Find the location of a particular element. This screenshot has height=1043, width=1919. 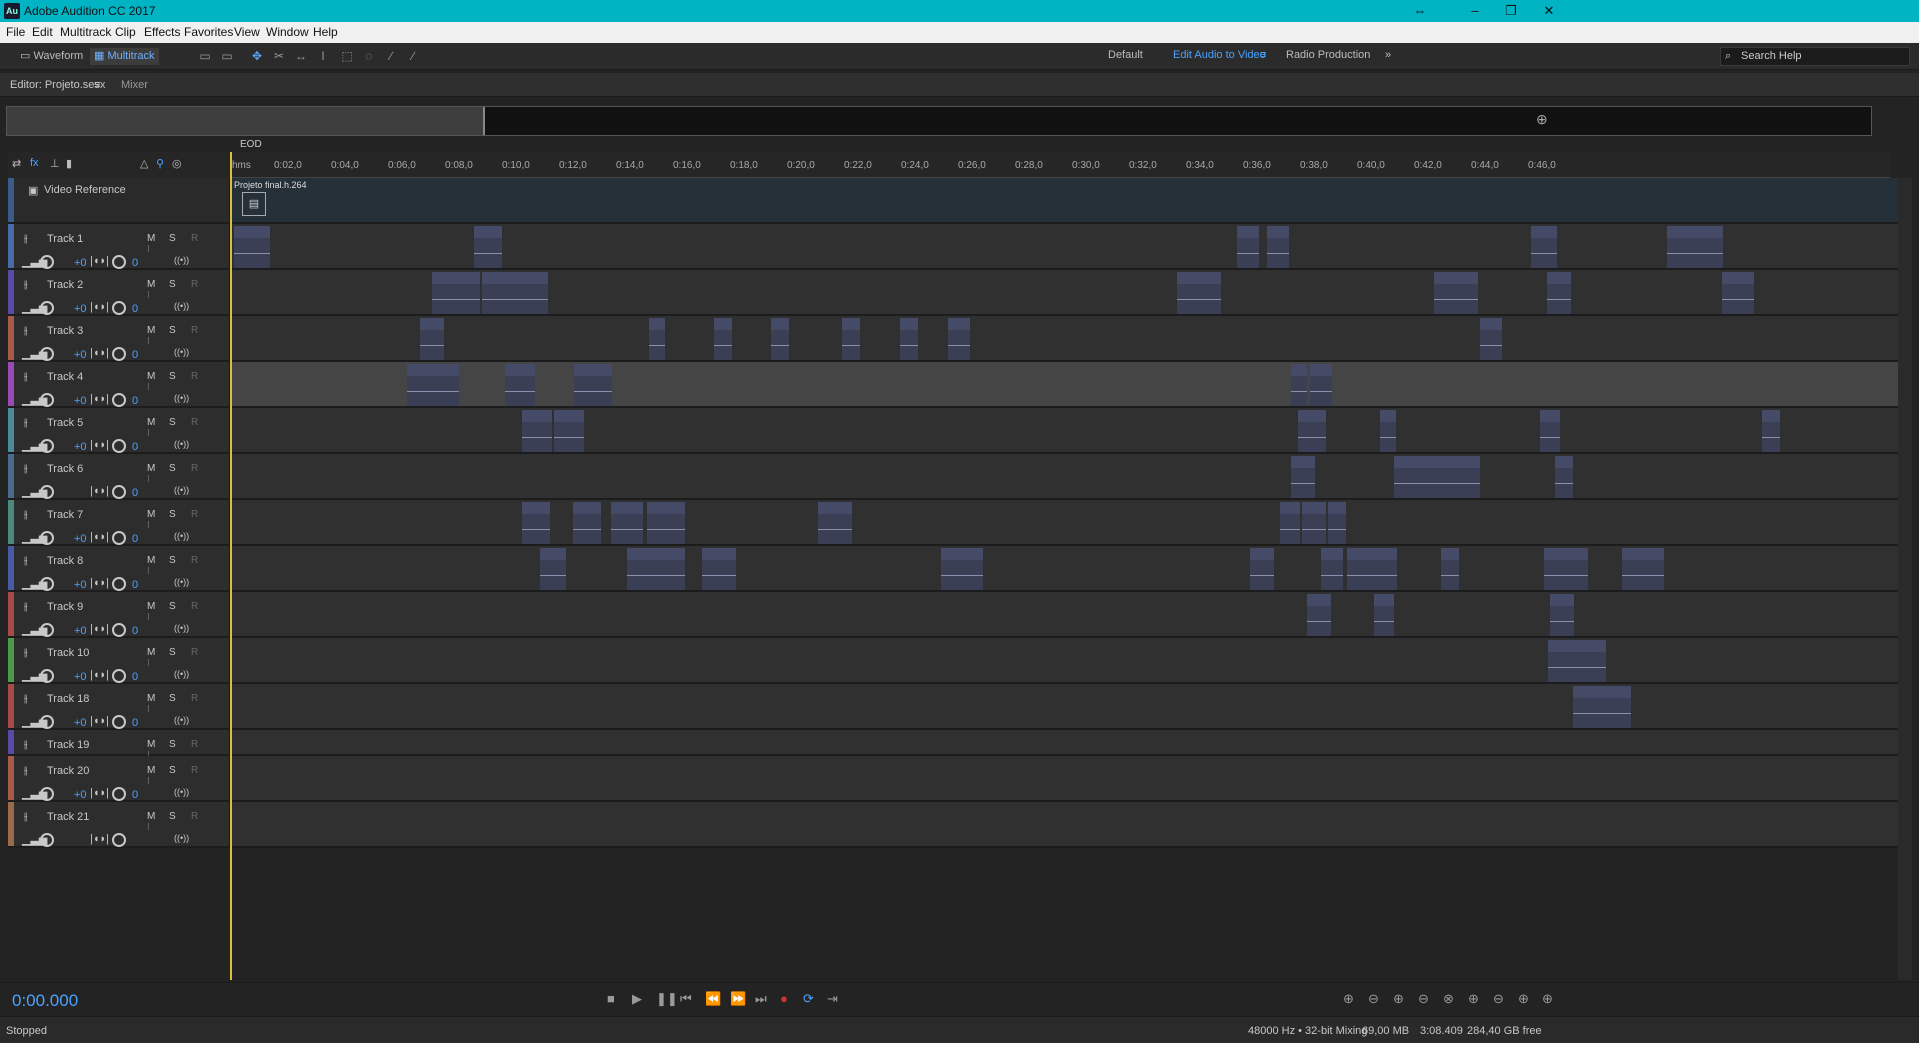

zoom-in-amplitude-icon: ⊕ is located at coordinates (1348, 999).